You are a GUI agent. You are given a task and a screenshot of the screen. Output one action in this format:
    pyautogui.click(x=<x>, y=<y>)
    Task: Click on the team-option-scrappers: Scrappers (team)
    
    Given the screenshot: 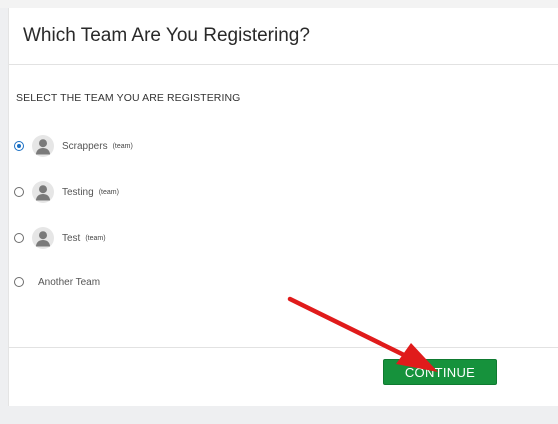 What is the action you would take?
    pyautogui.click(x=73, y=146)
    